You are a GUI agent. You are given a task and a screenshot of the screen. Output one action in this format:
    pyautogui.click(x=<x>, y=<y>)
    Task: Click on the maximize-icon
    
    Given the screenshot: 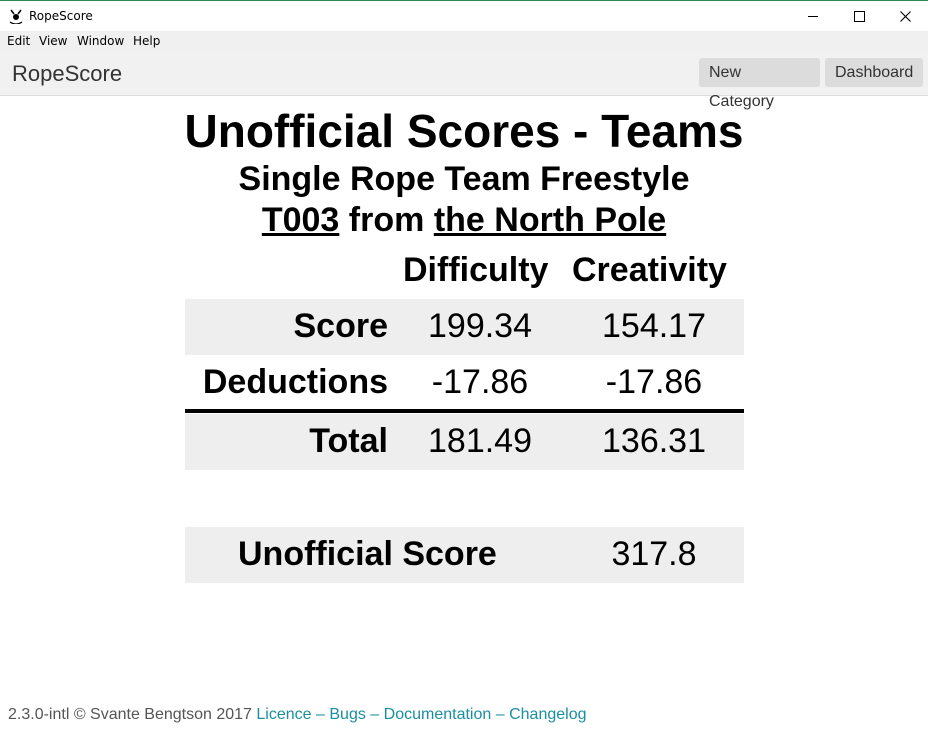 What is the action you would take?
    pyautogui.click(x=859, y=16)
    